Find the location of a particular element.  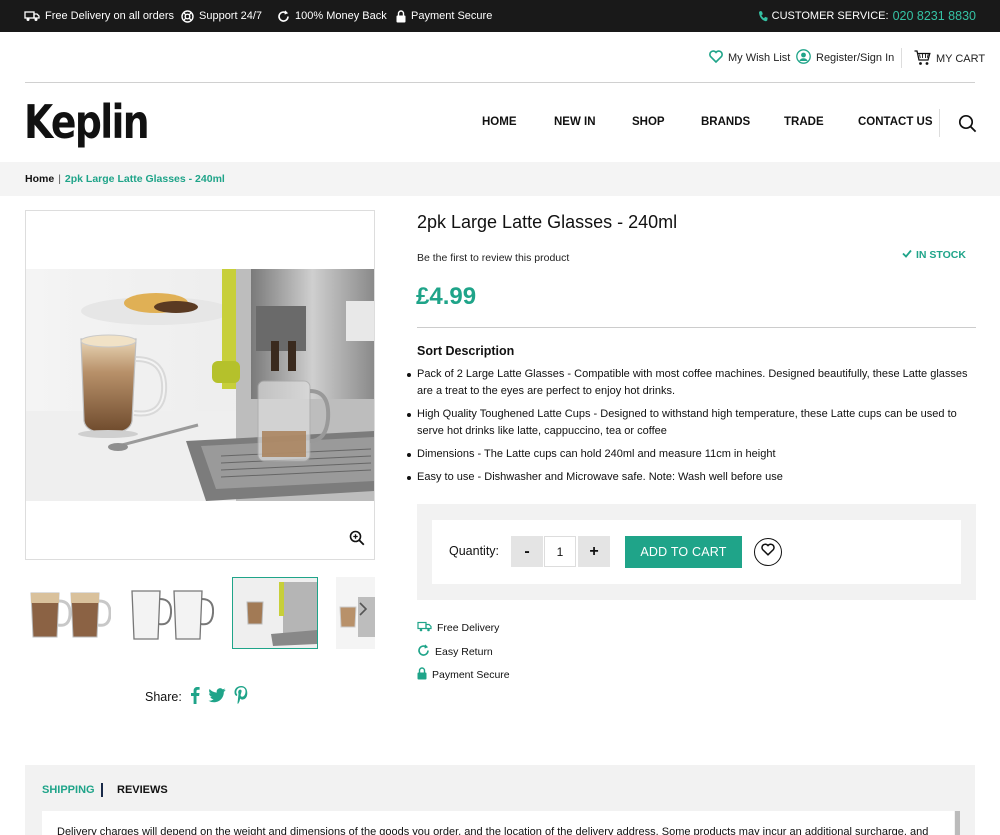

thumbnail-next-arrow is located at coordinates (363, 611).